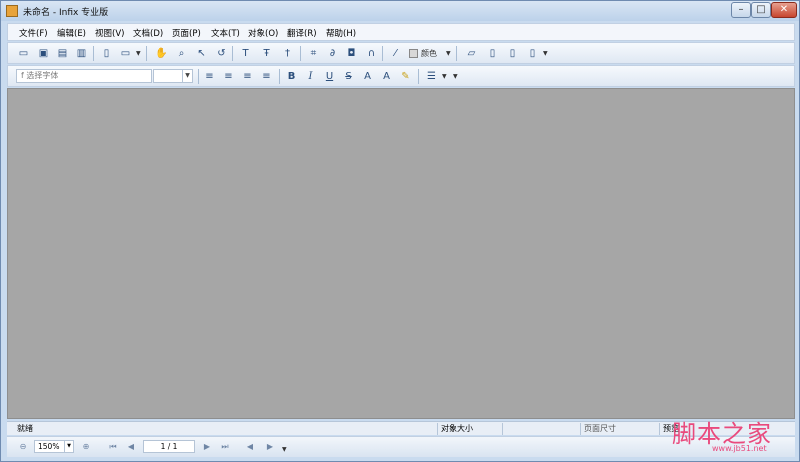 The height and width of the screenshot is (462, 800). Describe the element at coordinates (429, 53) in the screenshot. I see `color-label: 颜色` at that location.